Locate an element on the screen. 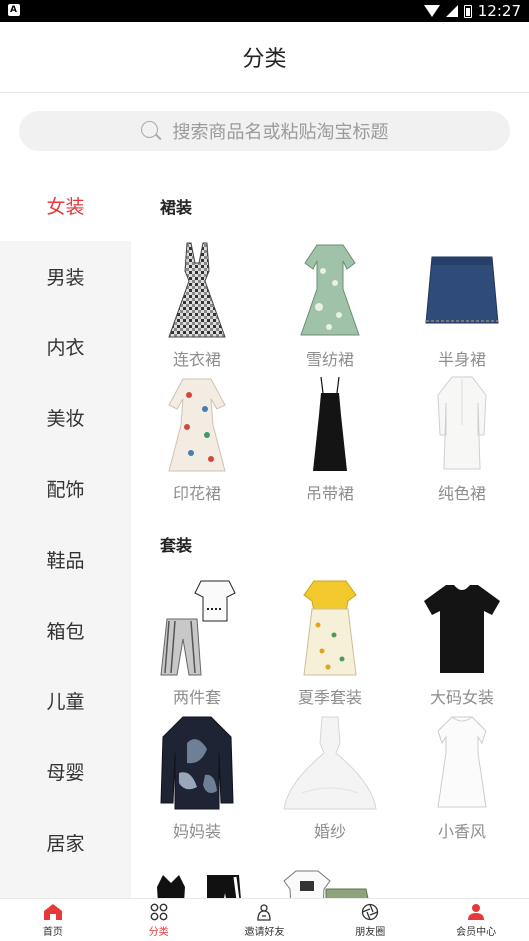  category-item-chanel-style: 小香风 is located at coordinates (462, 779).